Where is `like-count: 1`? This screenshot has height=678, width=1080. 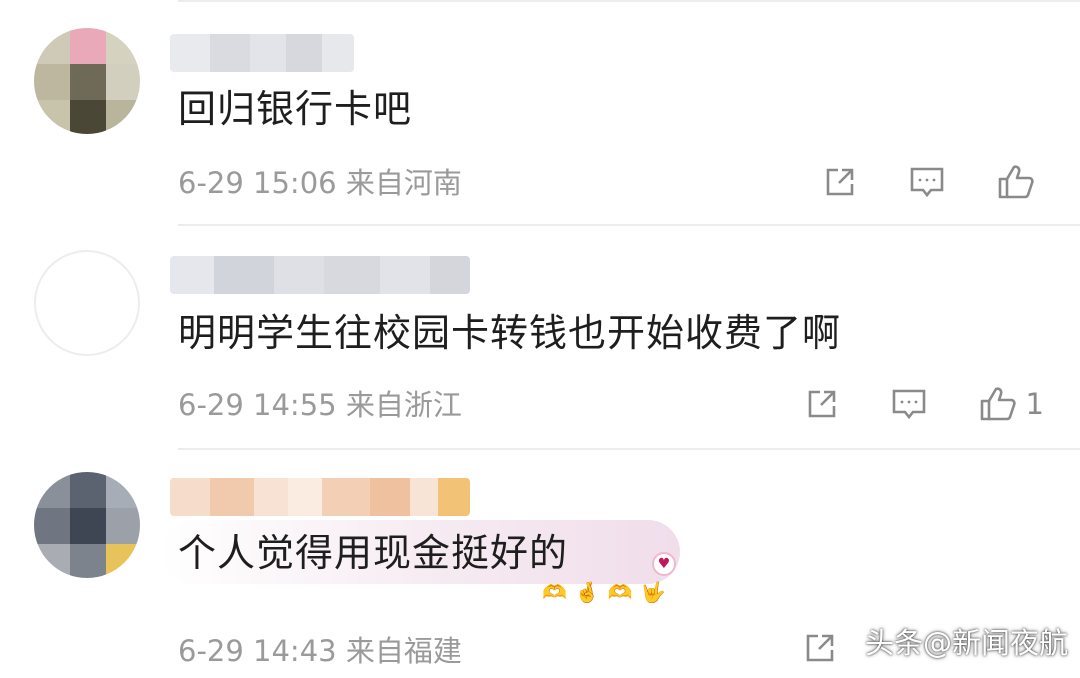
like-count: 1 is located at coordinates (1034, 404).